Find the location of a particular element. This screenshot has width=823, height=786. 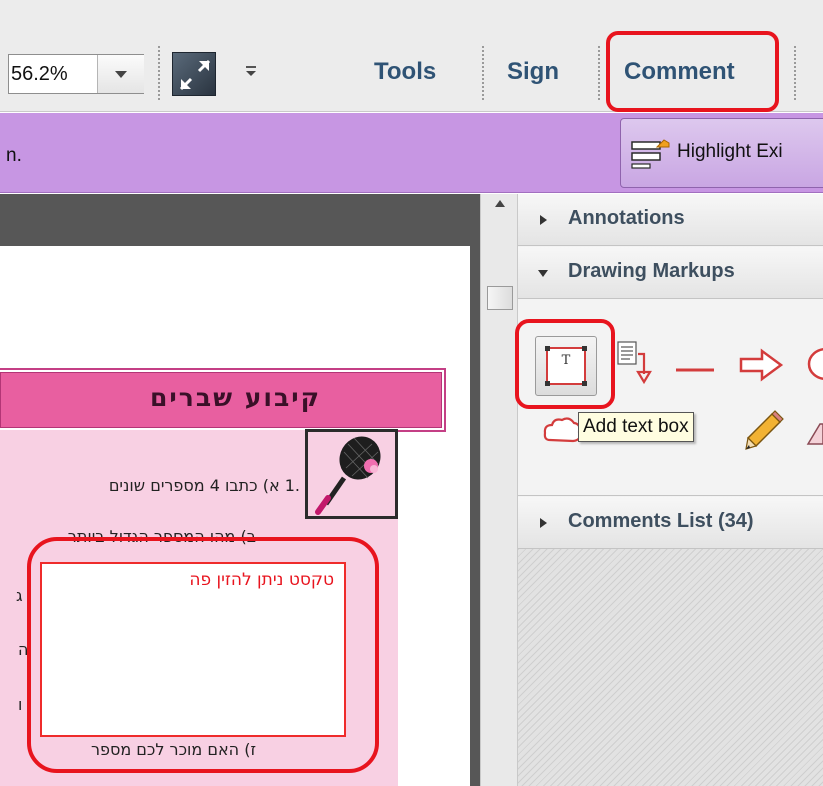

tools-button: Tools is located at coordinates (405, 72).